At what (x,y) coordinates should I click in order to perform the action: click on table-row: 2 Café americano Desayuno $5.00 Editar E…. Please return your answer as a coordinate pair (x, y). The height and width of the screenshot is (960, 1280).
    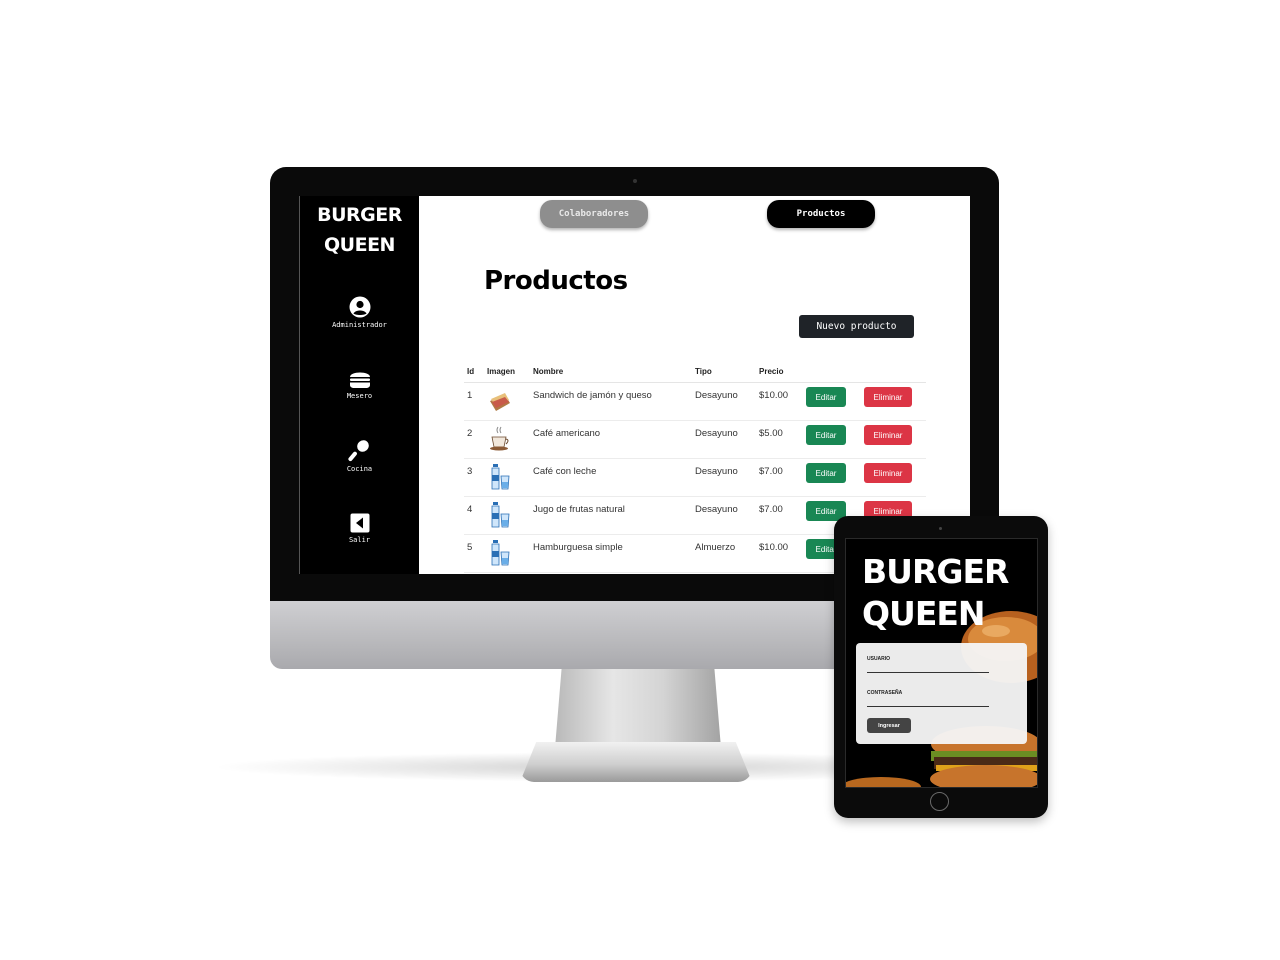
    Looking at the image, I should click on (695, 440).